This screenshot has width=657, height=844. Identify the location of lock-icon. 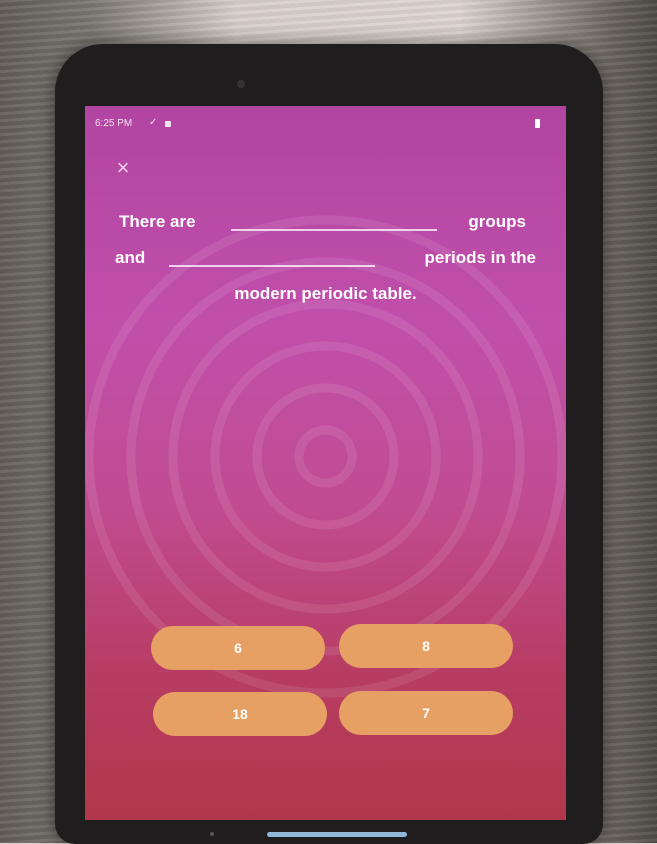
(168, 124).